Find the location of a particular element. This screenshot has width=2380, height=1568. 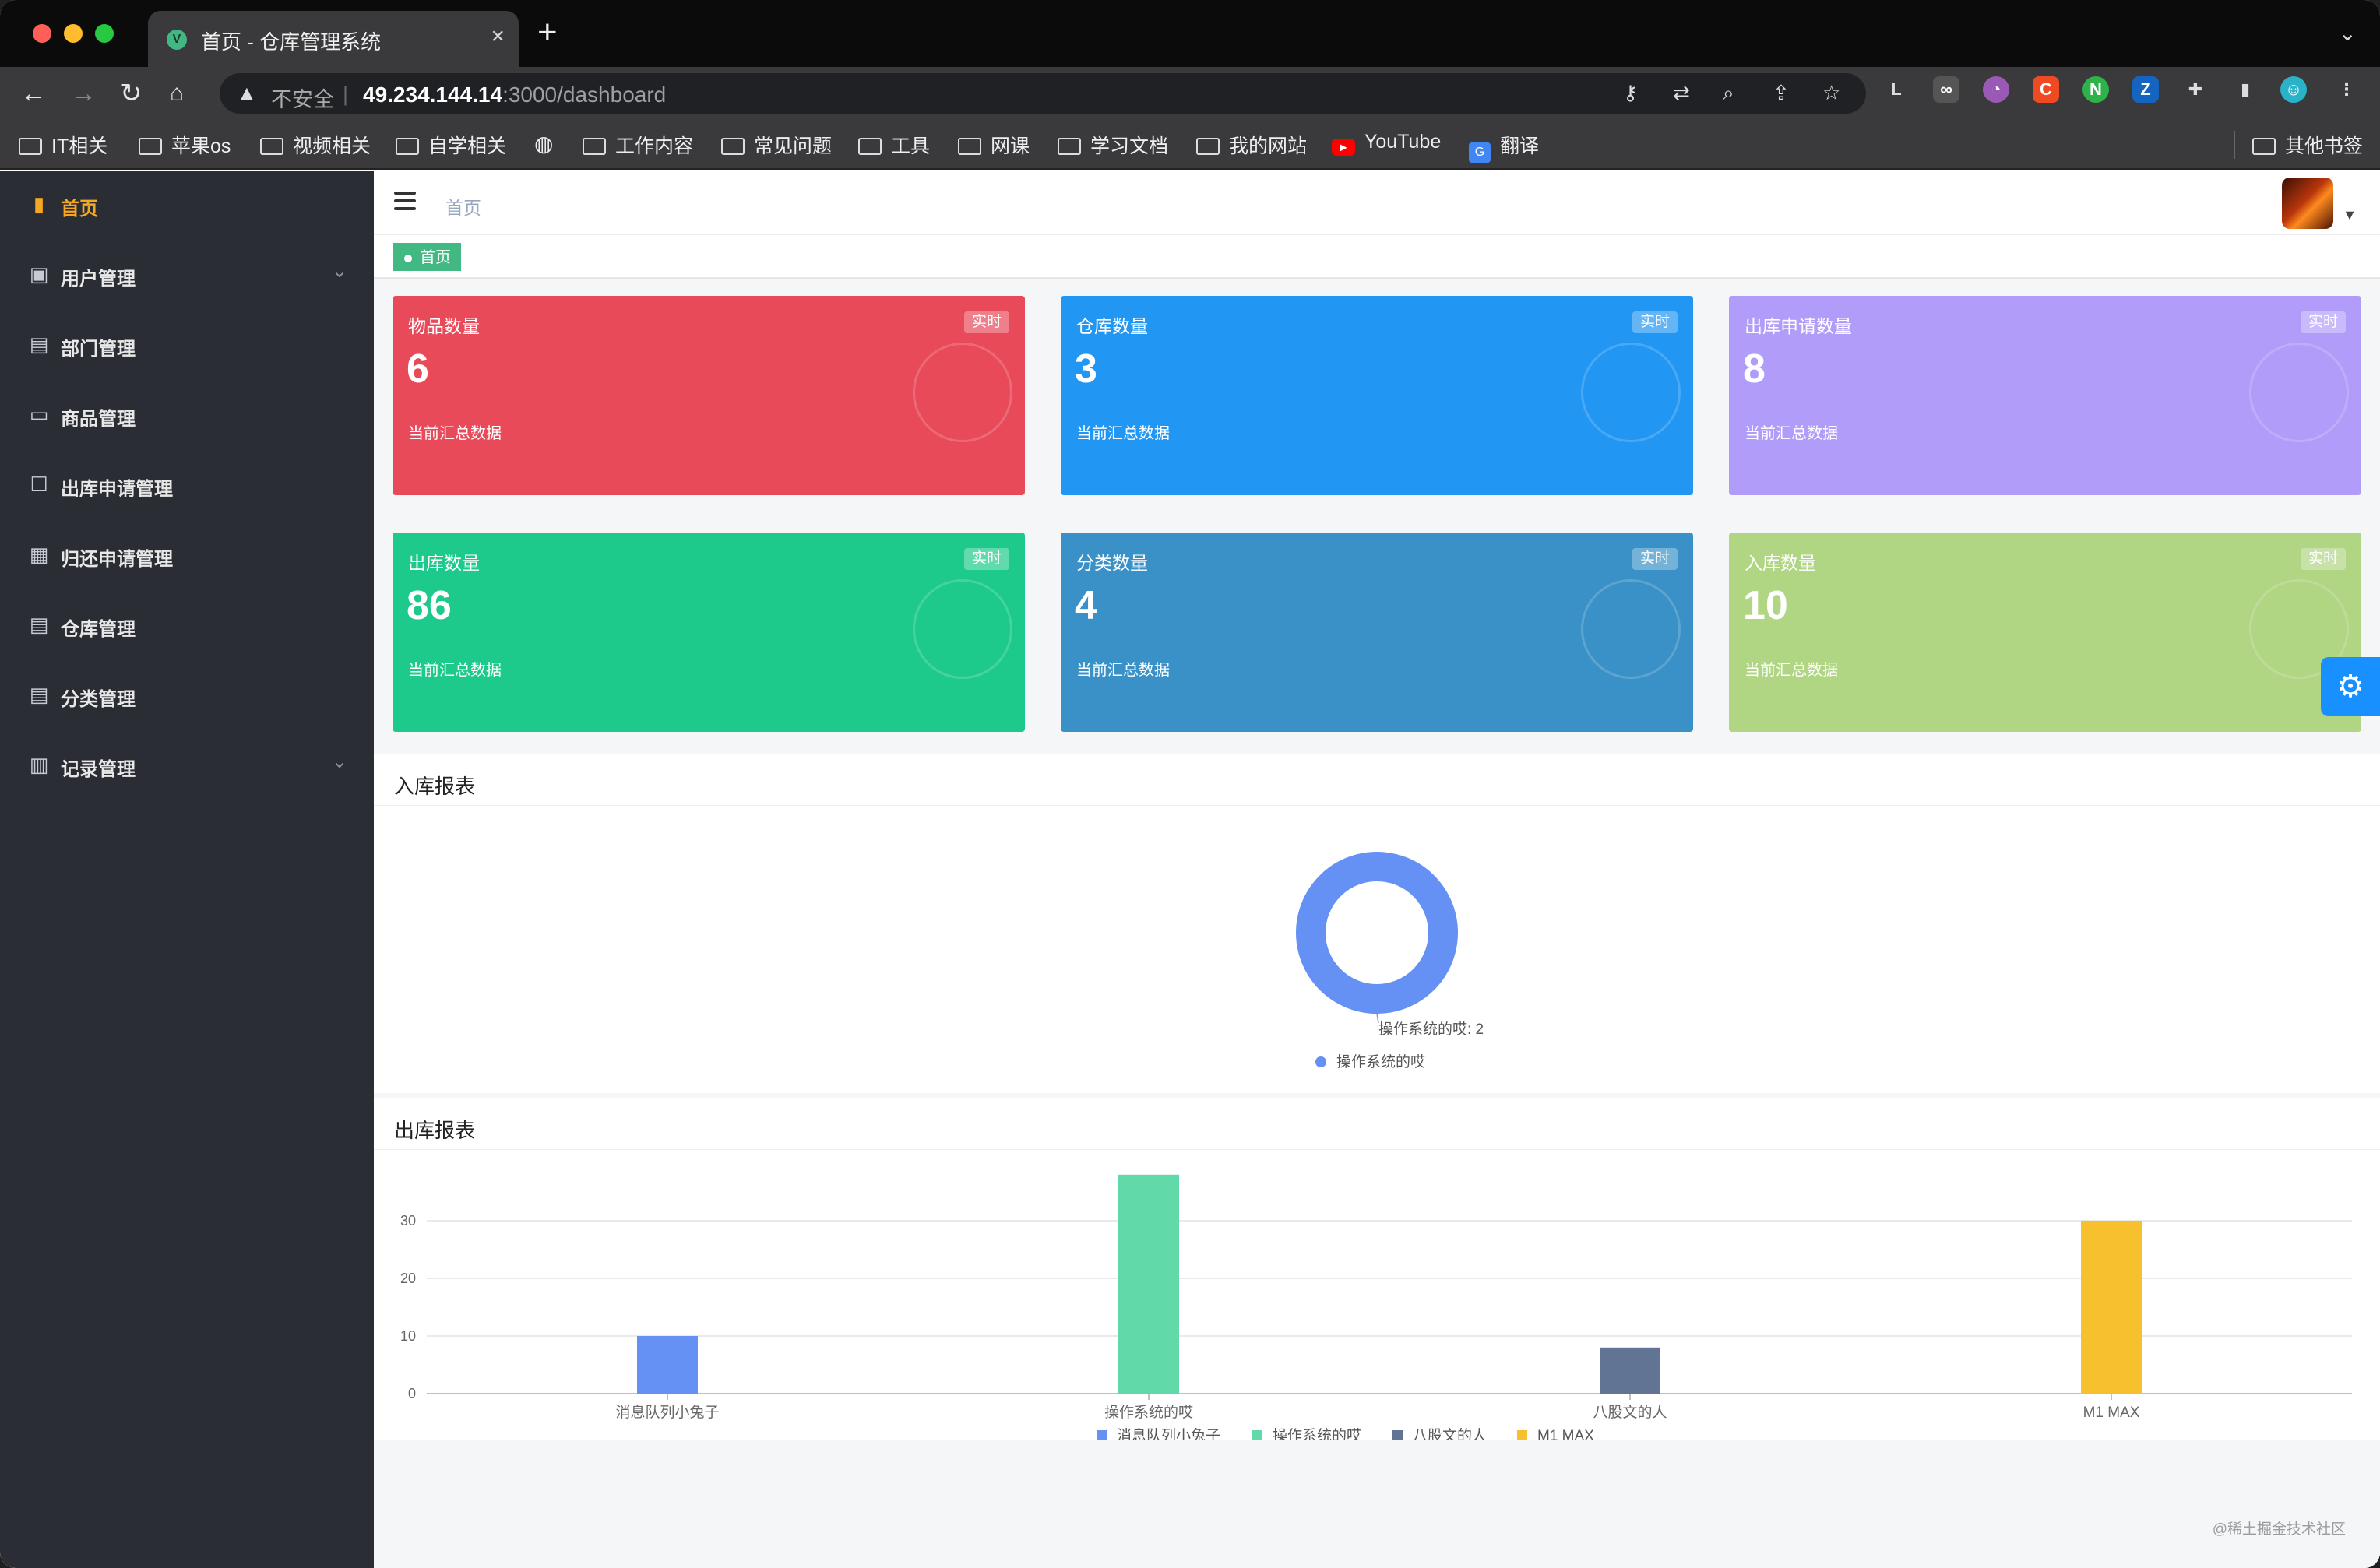

breadcrumb: 首页 is located at coordinates (463, 206).